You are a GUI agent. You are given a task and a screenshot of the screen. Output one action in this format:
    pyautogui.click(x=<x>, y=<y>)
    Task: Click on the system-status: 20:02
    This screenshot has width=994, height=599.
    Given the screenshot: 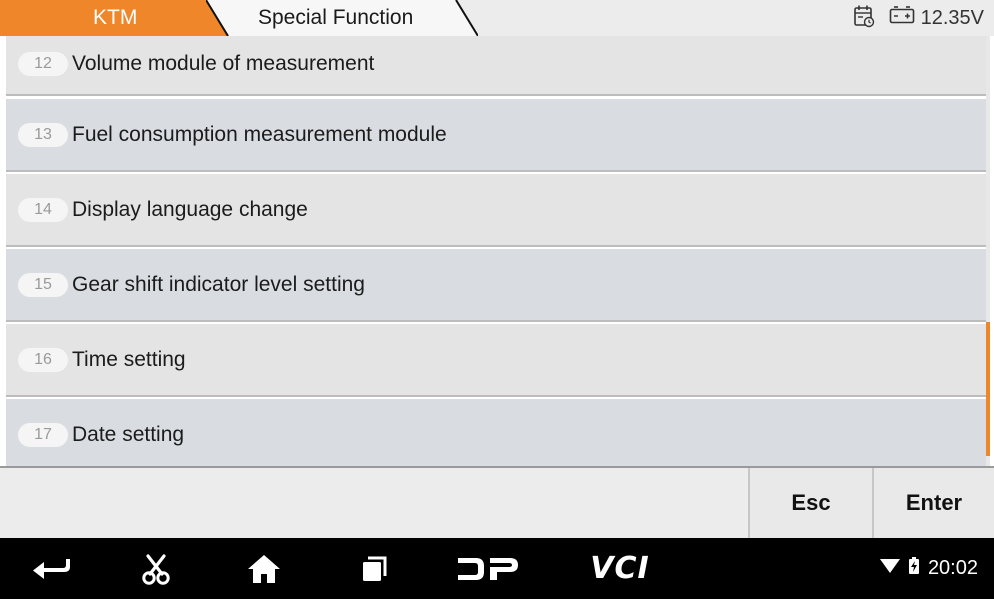 What is the action you would take?
    pyautogui.click(x=928, y=568)
    